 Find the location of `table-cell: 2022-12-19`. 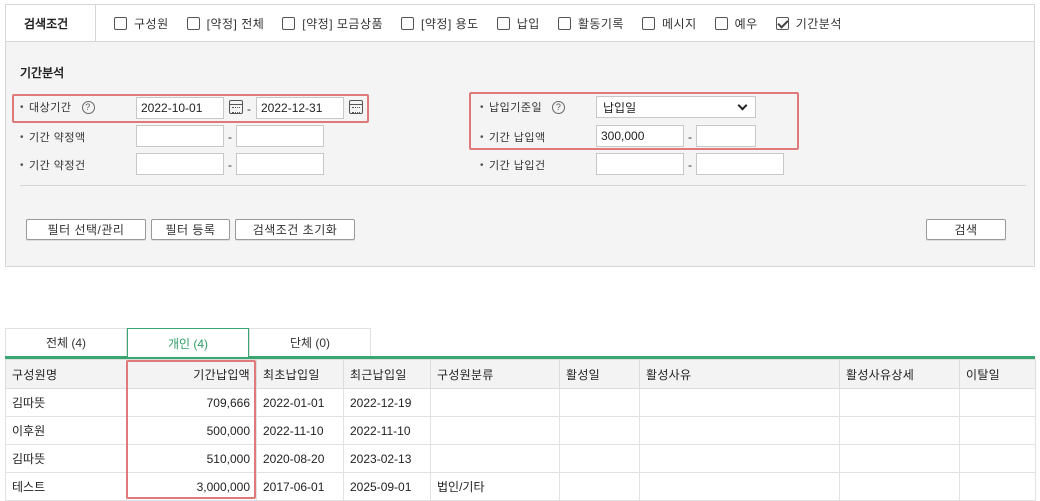

table-cell: 2022-12-19 is located at coordinates (387, 402).